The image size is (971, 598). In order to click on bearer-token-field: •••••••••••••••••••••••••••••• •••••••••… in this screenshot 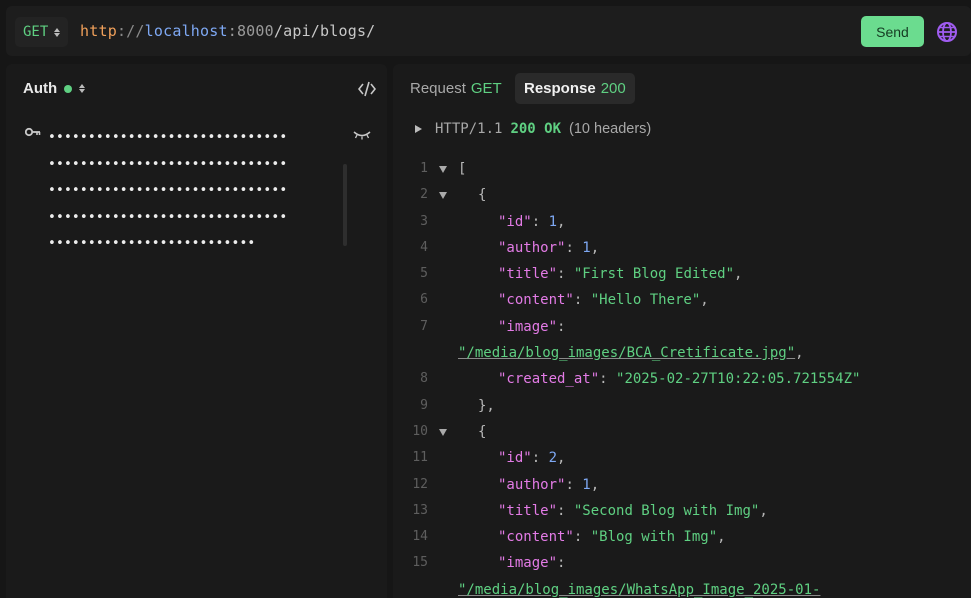, I will do `click(188, 191)`.